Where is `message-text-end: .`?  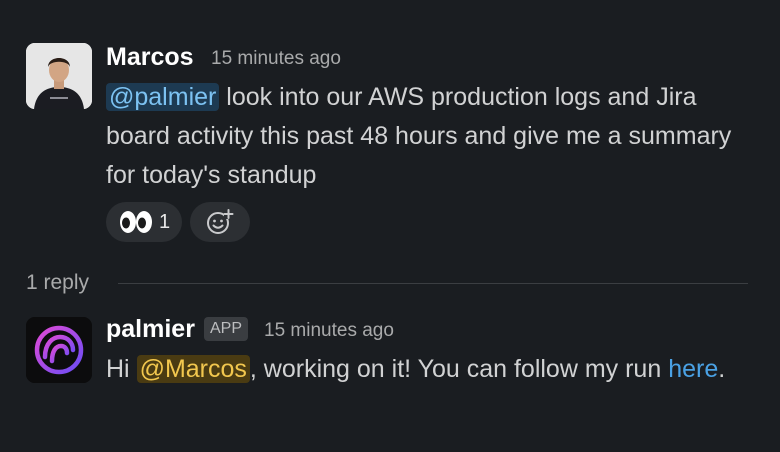
message-text-end: . is located at coordinates (722, 369).